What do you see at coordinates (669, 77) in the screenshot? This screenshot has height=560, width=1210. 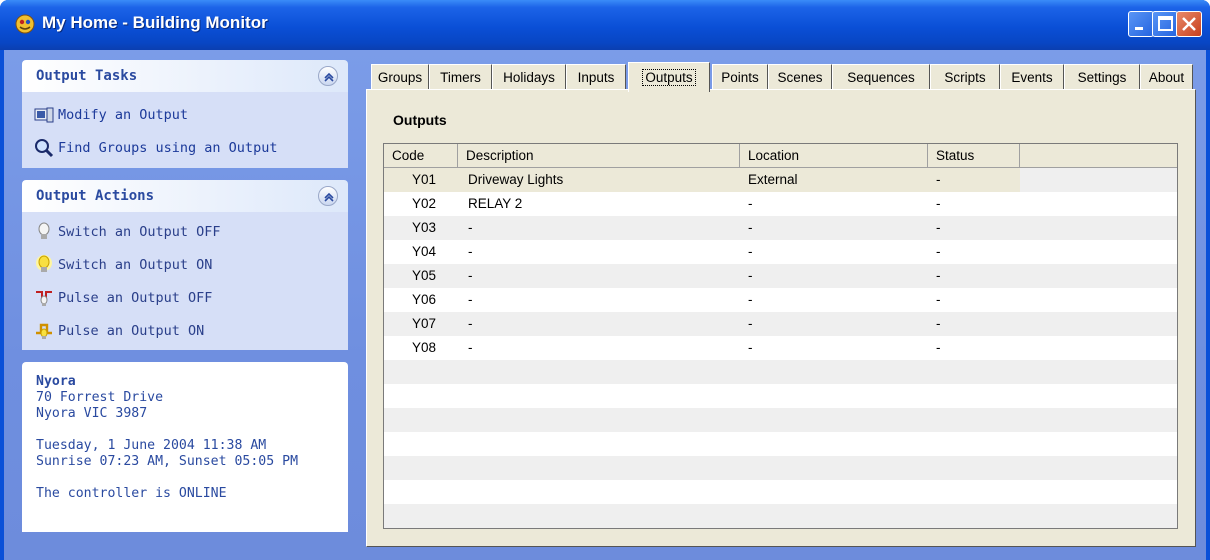 I see `tab-outputs: Outputs` at bounding box center [669, 77].